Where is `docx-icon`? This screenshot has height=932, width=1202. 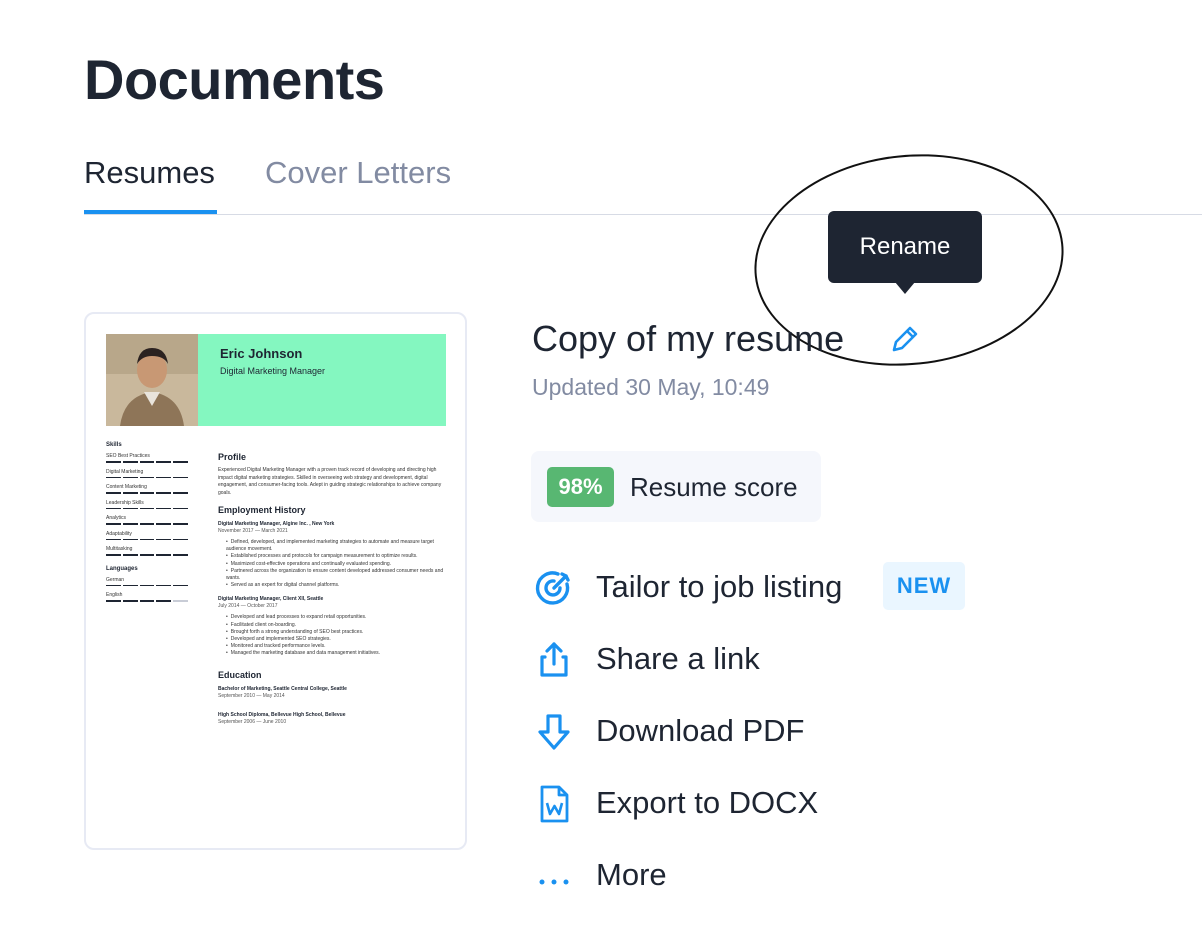
docx-icon is located at coordinates (554, 804).